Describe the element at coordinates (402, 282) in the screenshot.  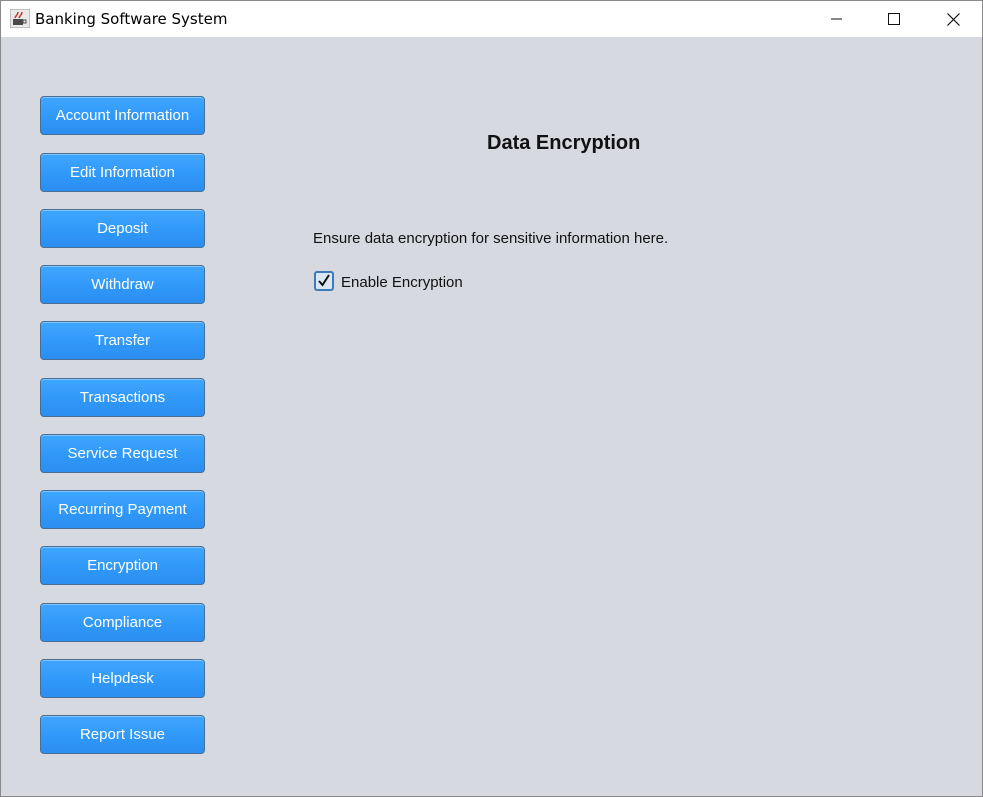
I see `enable-encryption-label: Enable Encryption` at that location.